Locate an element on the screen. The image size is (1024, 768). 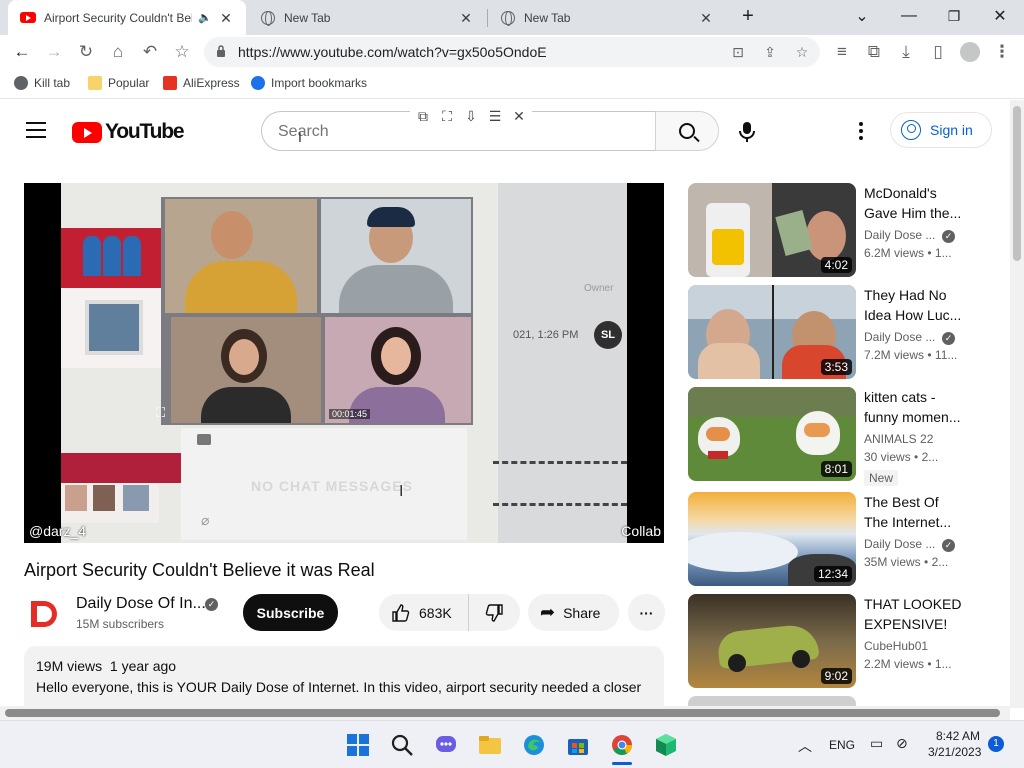
tab-search-button: ⌄ is located at coordinates (862, 16).